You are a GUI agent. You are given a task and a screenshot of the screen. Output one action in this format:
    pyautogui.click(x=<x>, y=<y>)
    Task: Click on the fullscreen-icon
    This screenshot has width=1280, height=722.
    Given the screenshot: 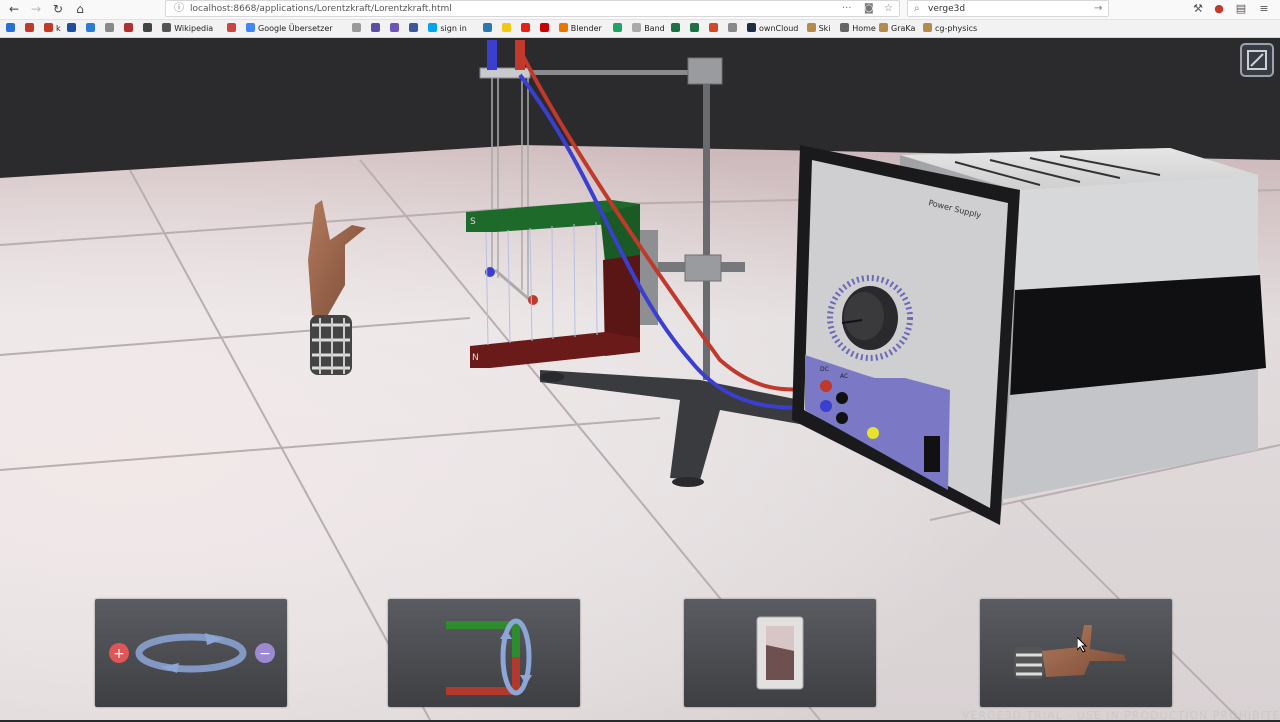 What is the action you would take?
    pyautogui.click(x=1257, y=60)
    